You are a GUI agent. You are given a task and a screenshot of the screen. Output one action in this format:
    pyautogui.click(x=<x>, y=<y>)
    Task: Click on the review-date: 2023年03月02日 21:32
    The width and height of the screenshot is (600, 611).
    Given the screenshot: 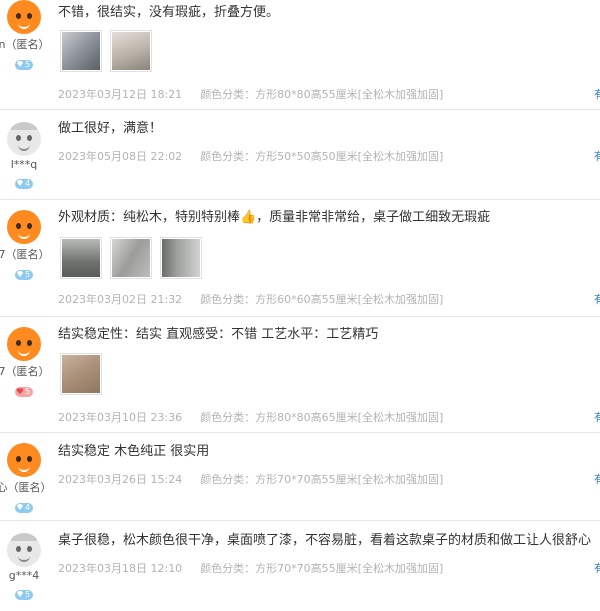 What is the action you would take?
    pyautogui.click(x=120, y=299)
    